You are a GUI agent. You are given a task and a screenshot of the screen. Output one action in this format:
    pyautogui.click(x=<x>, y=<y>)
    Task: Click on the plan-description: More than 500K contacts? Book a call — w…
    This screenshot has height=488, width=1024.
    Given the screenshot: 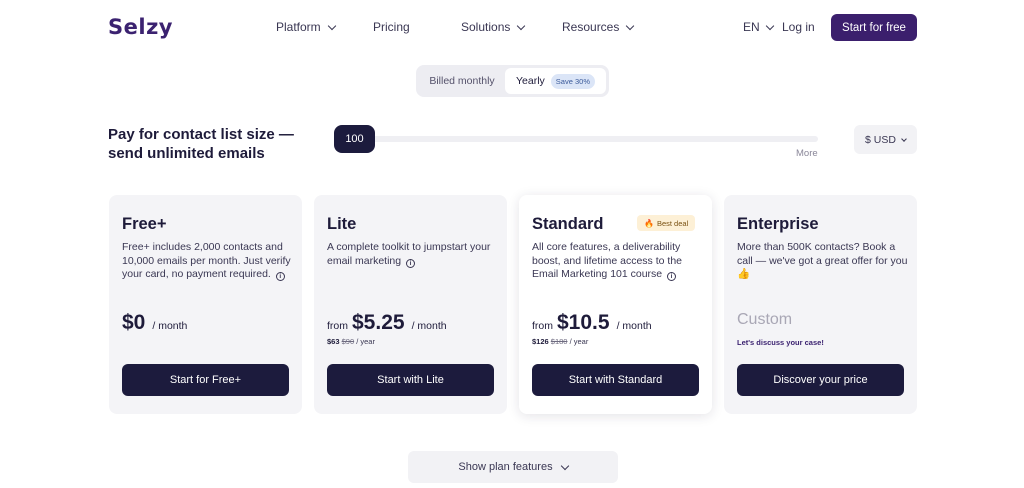 What is the action you would take?
    pyautogui.click(x=823, y=261)
    